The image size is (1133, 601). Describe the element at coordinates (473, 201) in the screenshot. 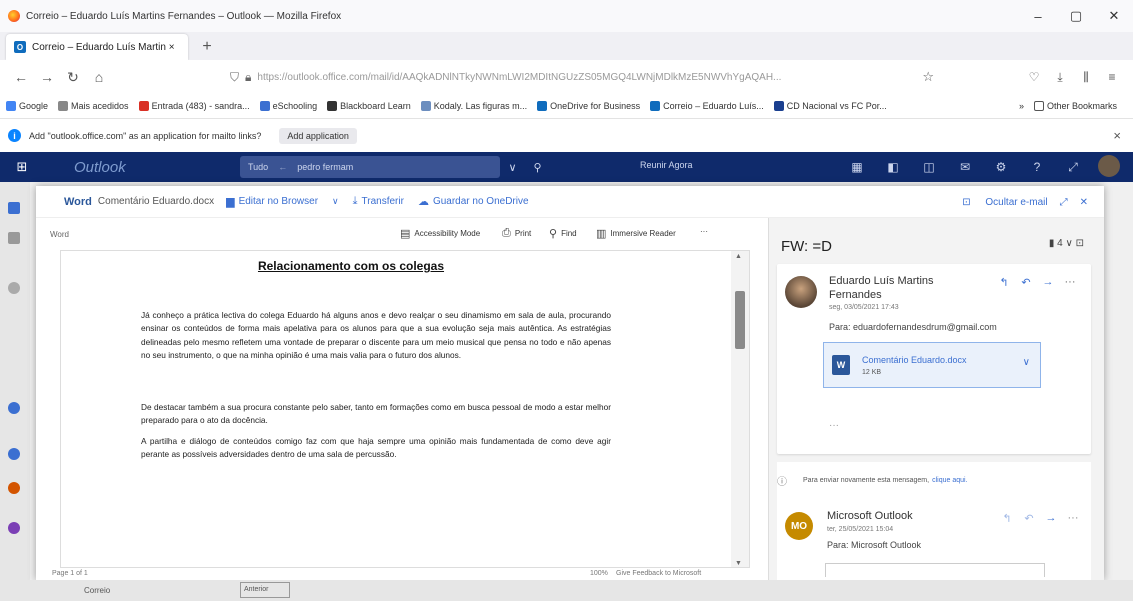

I see `save-to-onedrive-button: ☁ Guardar no OneDrive` at that location.